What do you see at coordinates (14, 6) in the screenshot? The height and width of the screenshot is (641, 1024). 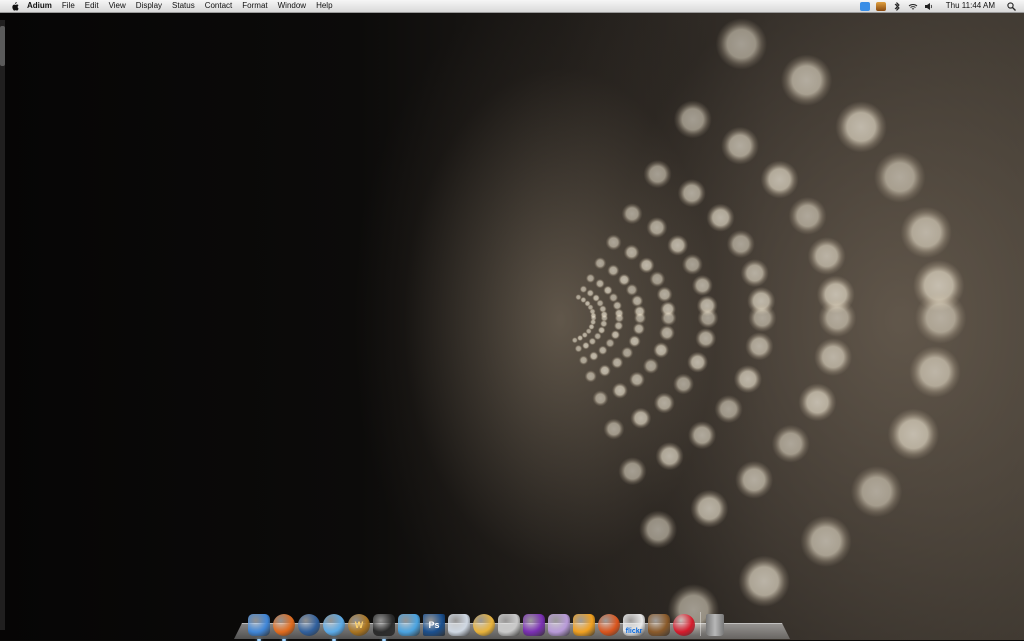 I see `apple-icon` at bounding box center [14, 6].